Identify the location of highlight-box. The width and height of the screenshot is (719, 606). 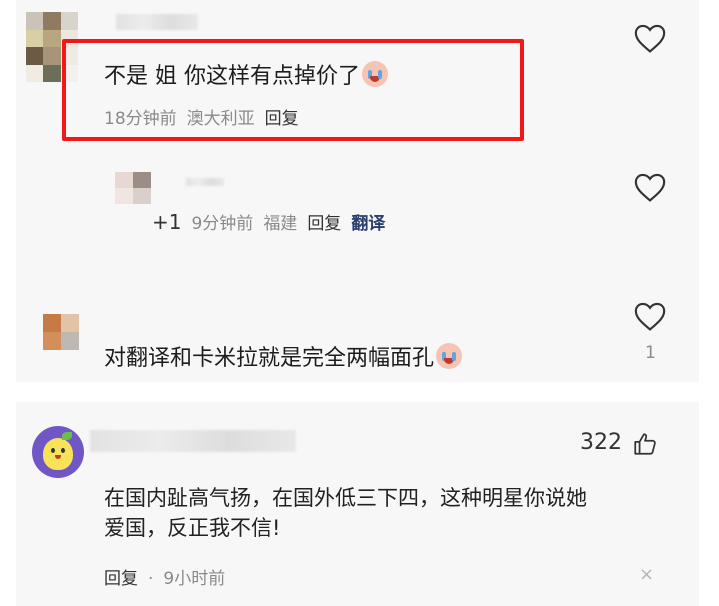
(293, 90).